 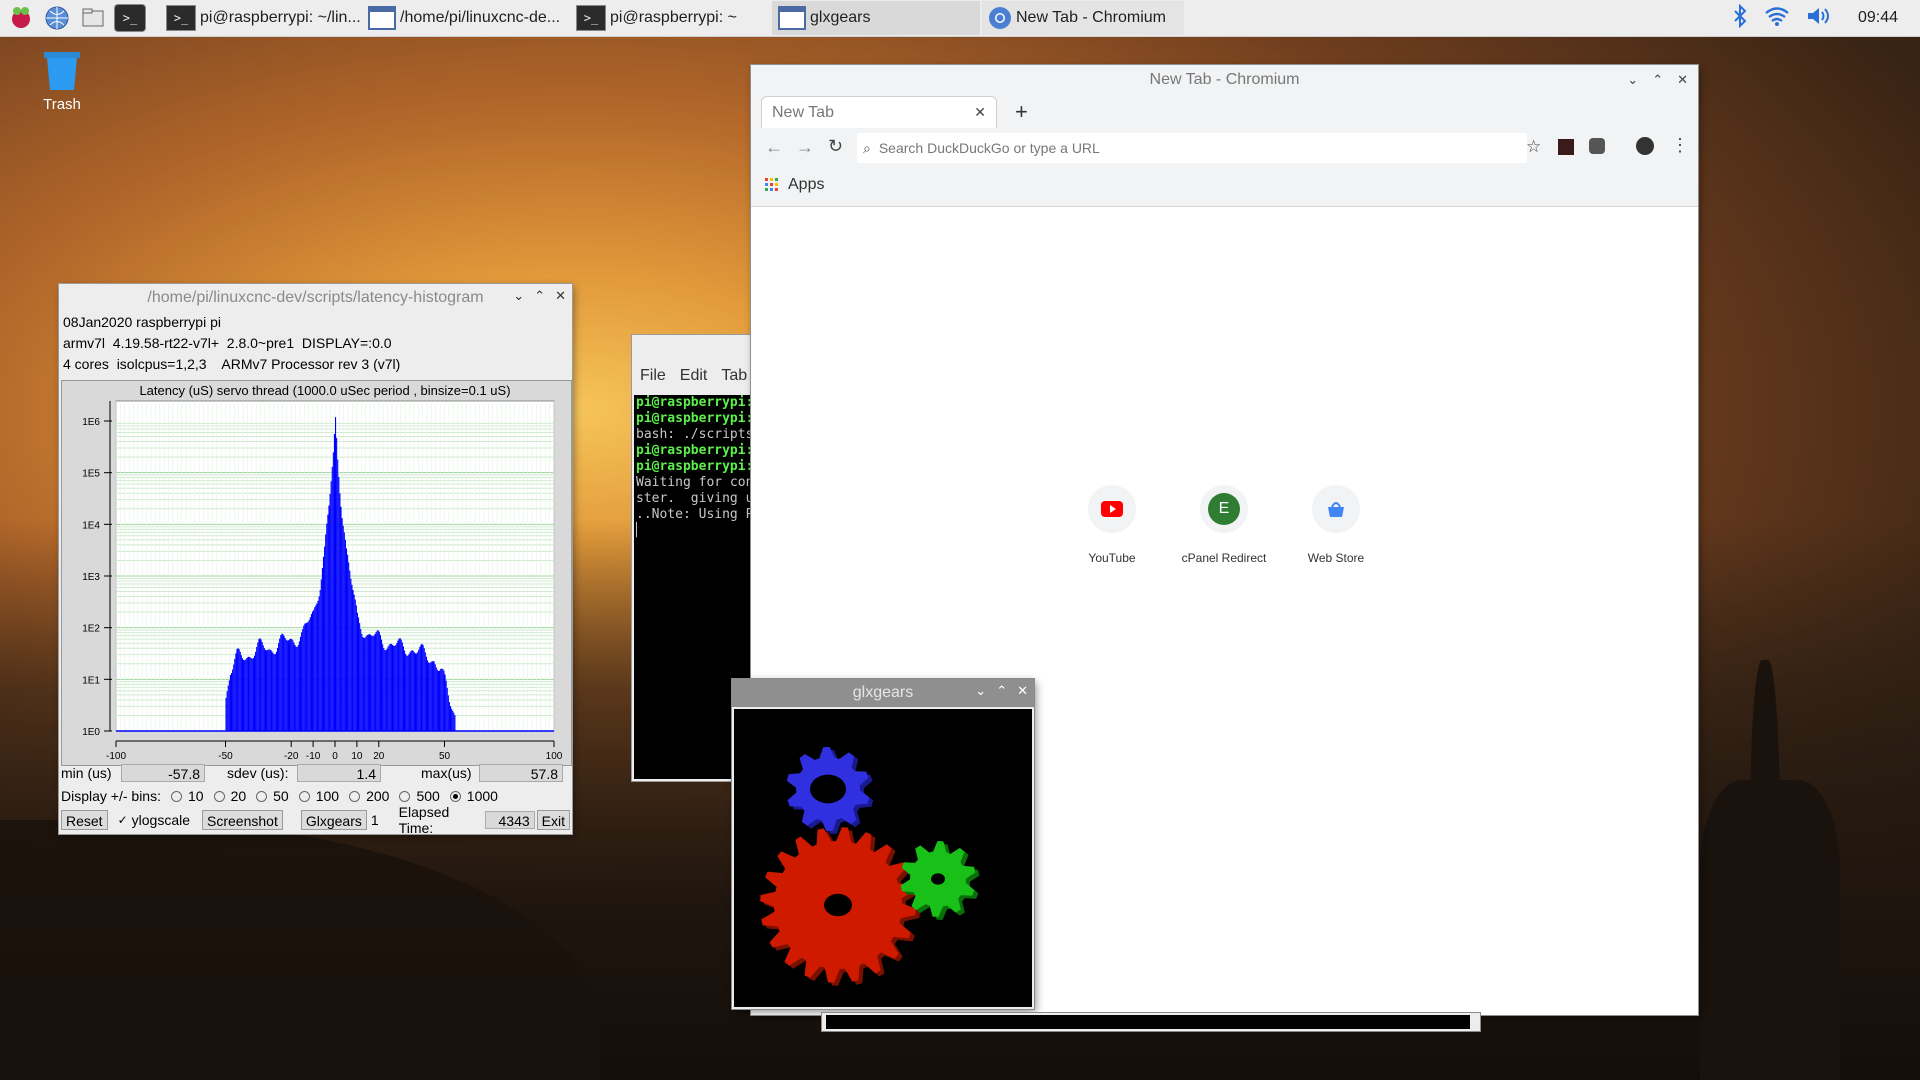 I want to click on gear-hole, so click(x=938, y=879).